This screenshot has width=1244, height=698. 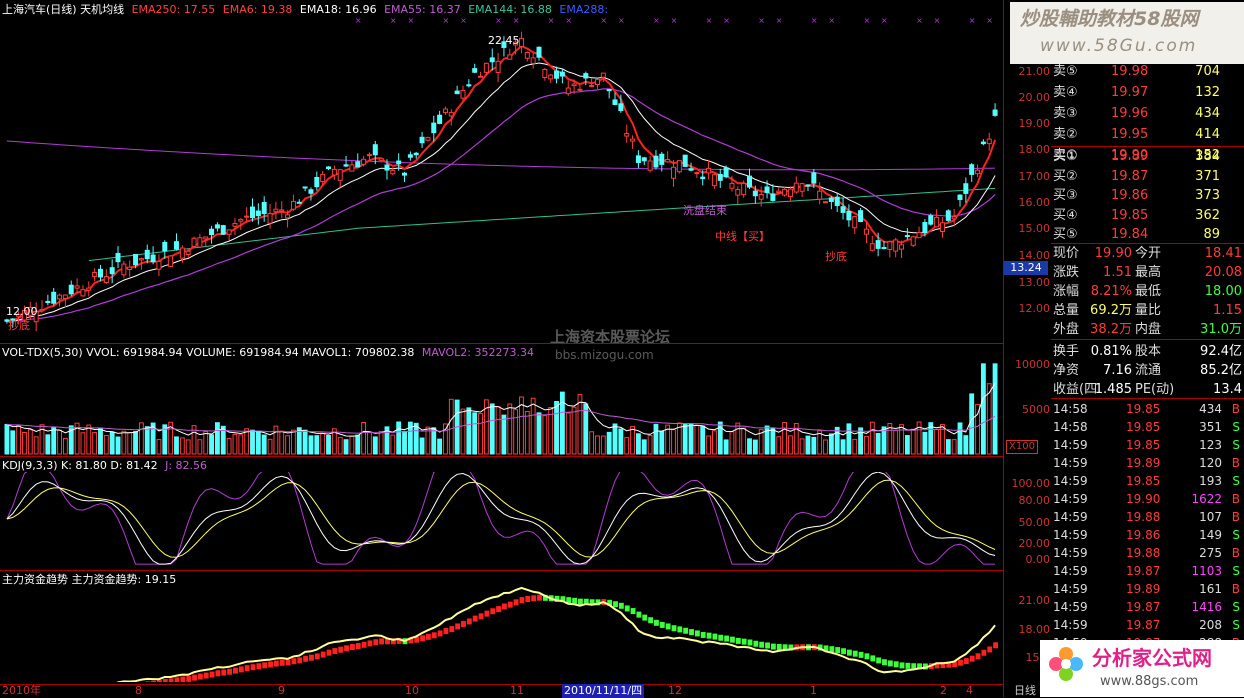 What do you see at coordinates (1003, 348) in the screenshot?
I see `y-axis-line` at bounding box center [1003, 348].